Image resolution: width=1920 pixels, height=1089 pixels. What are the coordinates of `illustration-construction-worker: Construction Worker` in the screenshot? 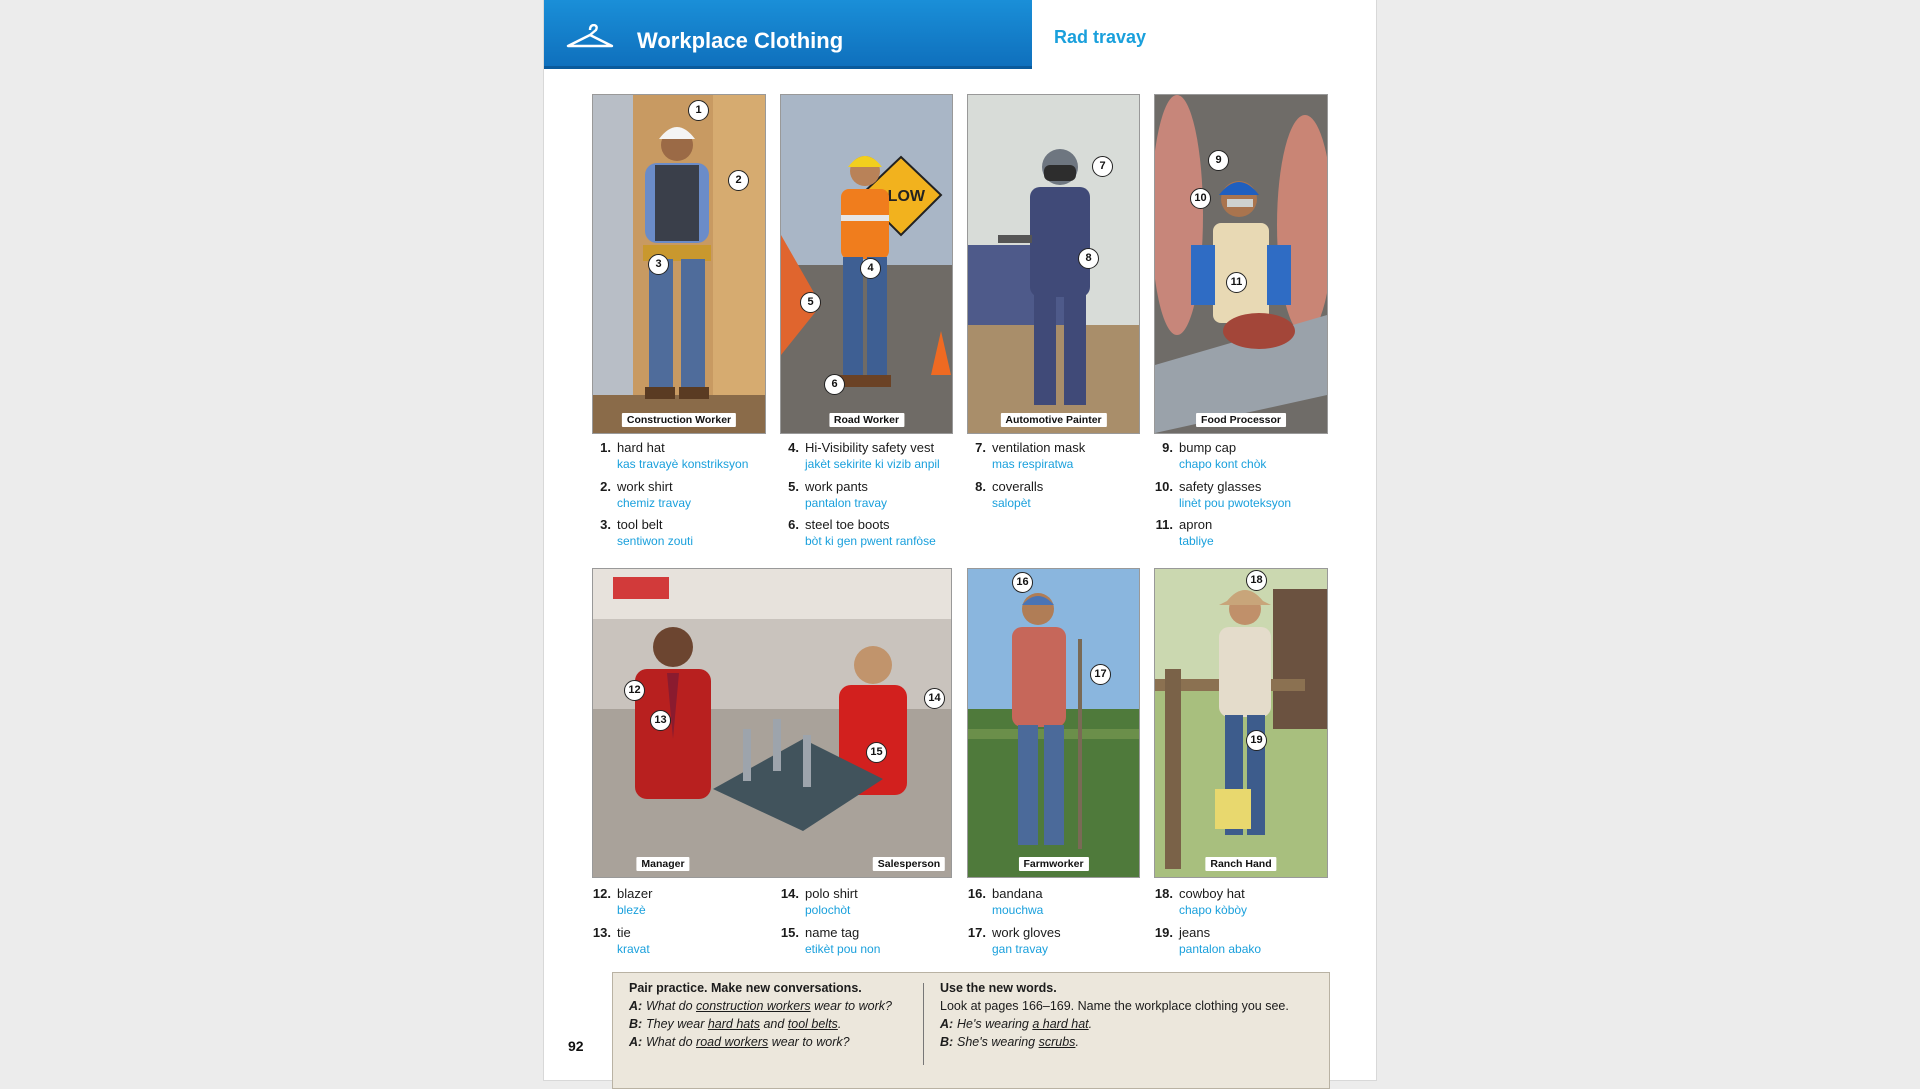 It's located at (679, 264).